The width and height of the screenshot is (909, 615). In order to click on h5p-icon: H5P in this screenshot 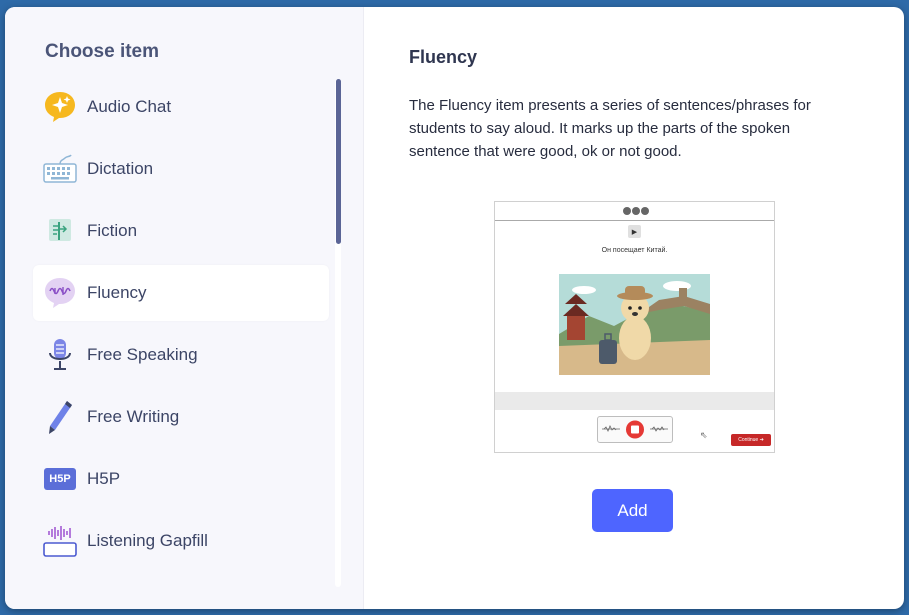, I will do `click(60, 479)`.